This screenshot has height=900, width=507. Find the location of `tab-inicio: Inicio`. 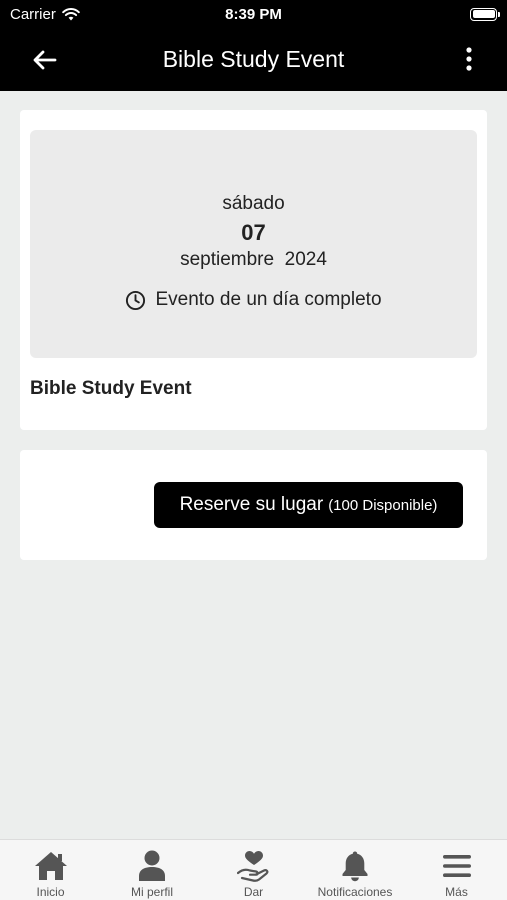

tab-inicio: Inicio is located at coordinates (50, 870).